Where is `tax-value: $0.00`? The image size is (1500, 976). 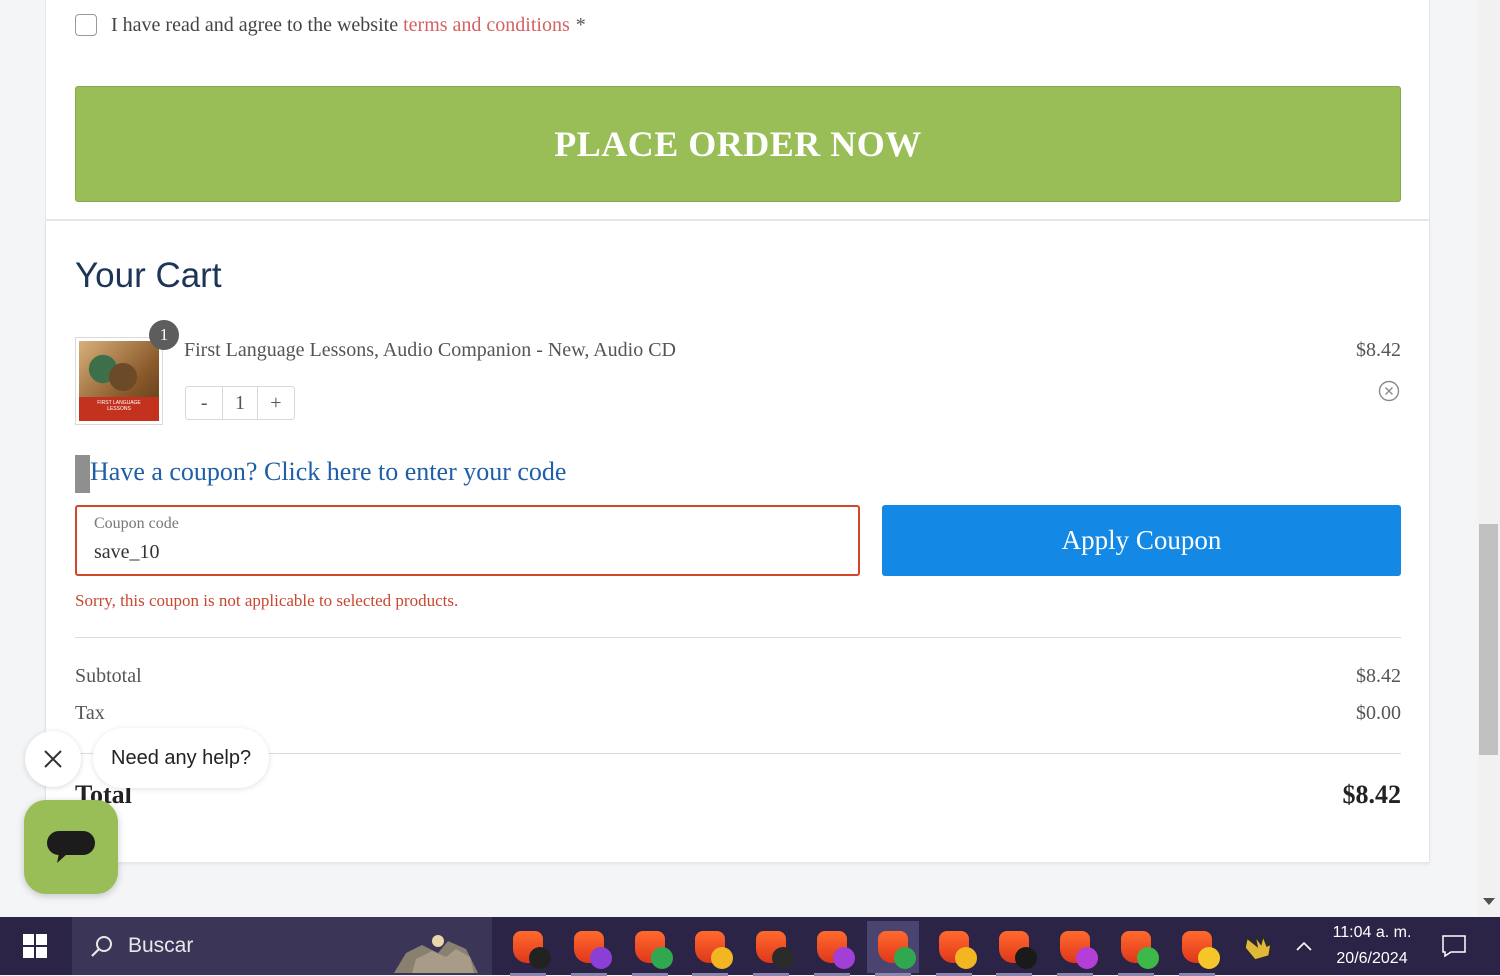 tax-value: $0.00 is located at coordinates (1378, 713).